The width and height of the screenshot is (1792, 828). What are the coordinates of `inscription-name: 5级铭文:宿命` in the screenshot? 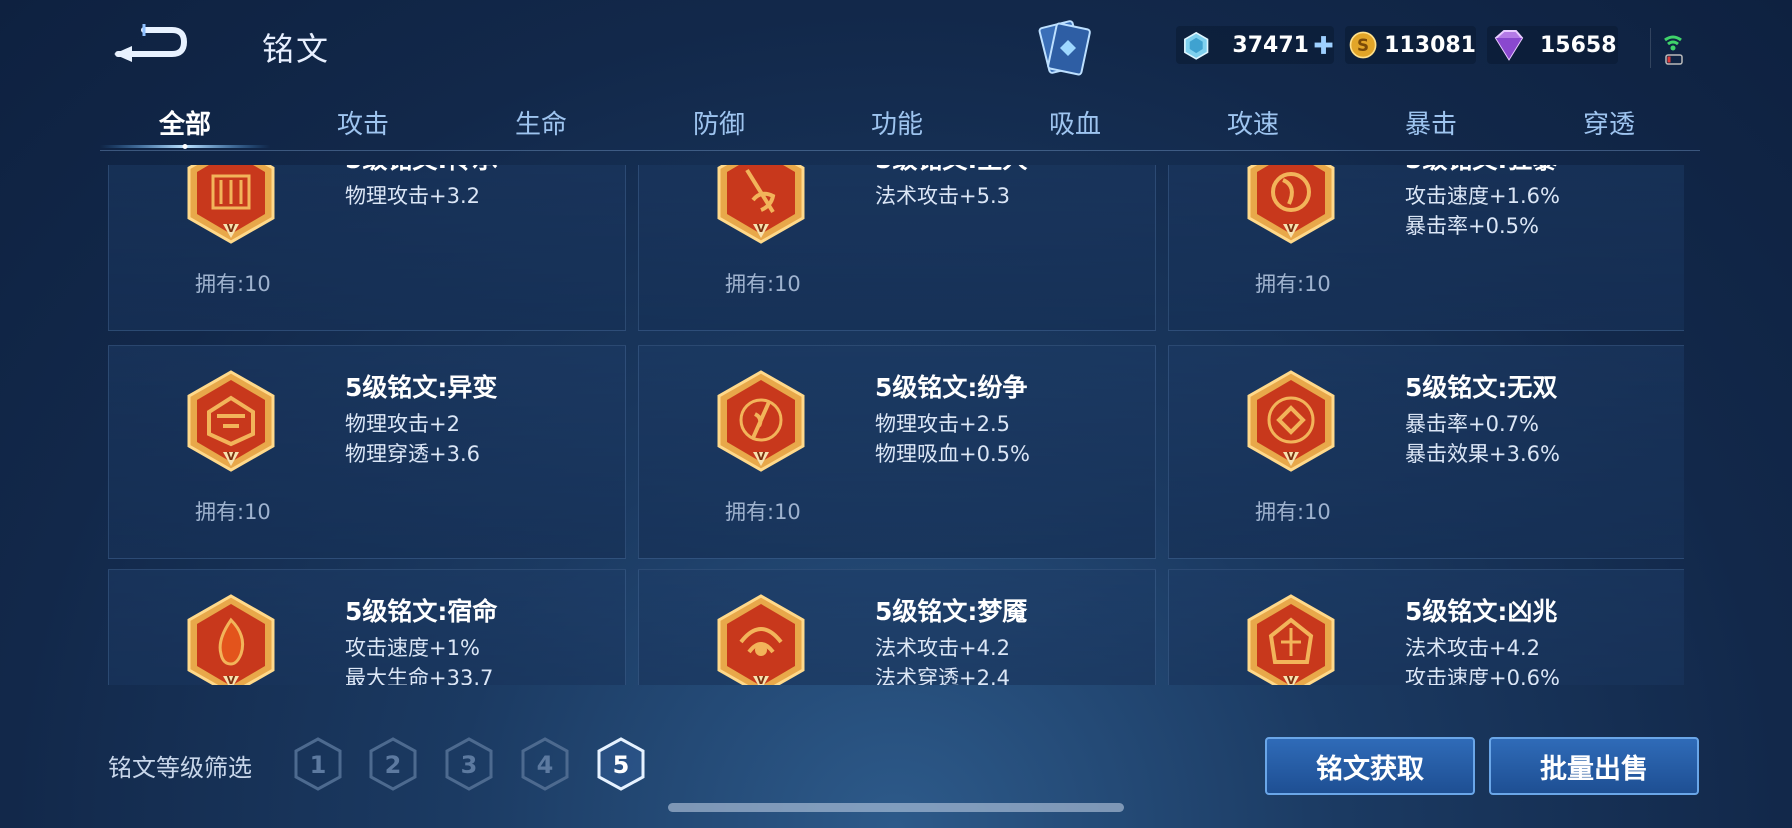 It's located at (421, 611).